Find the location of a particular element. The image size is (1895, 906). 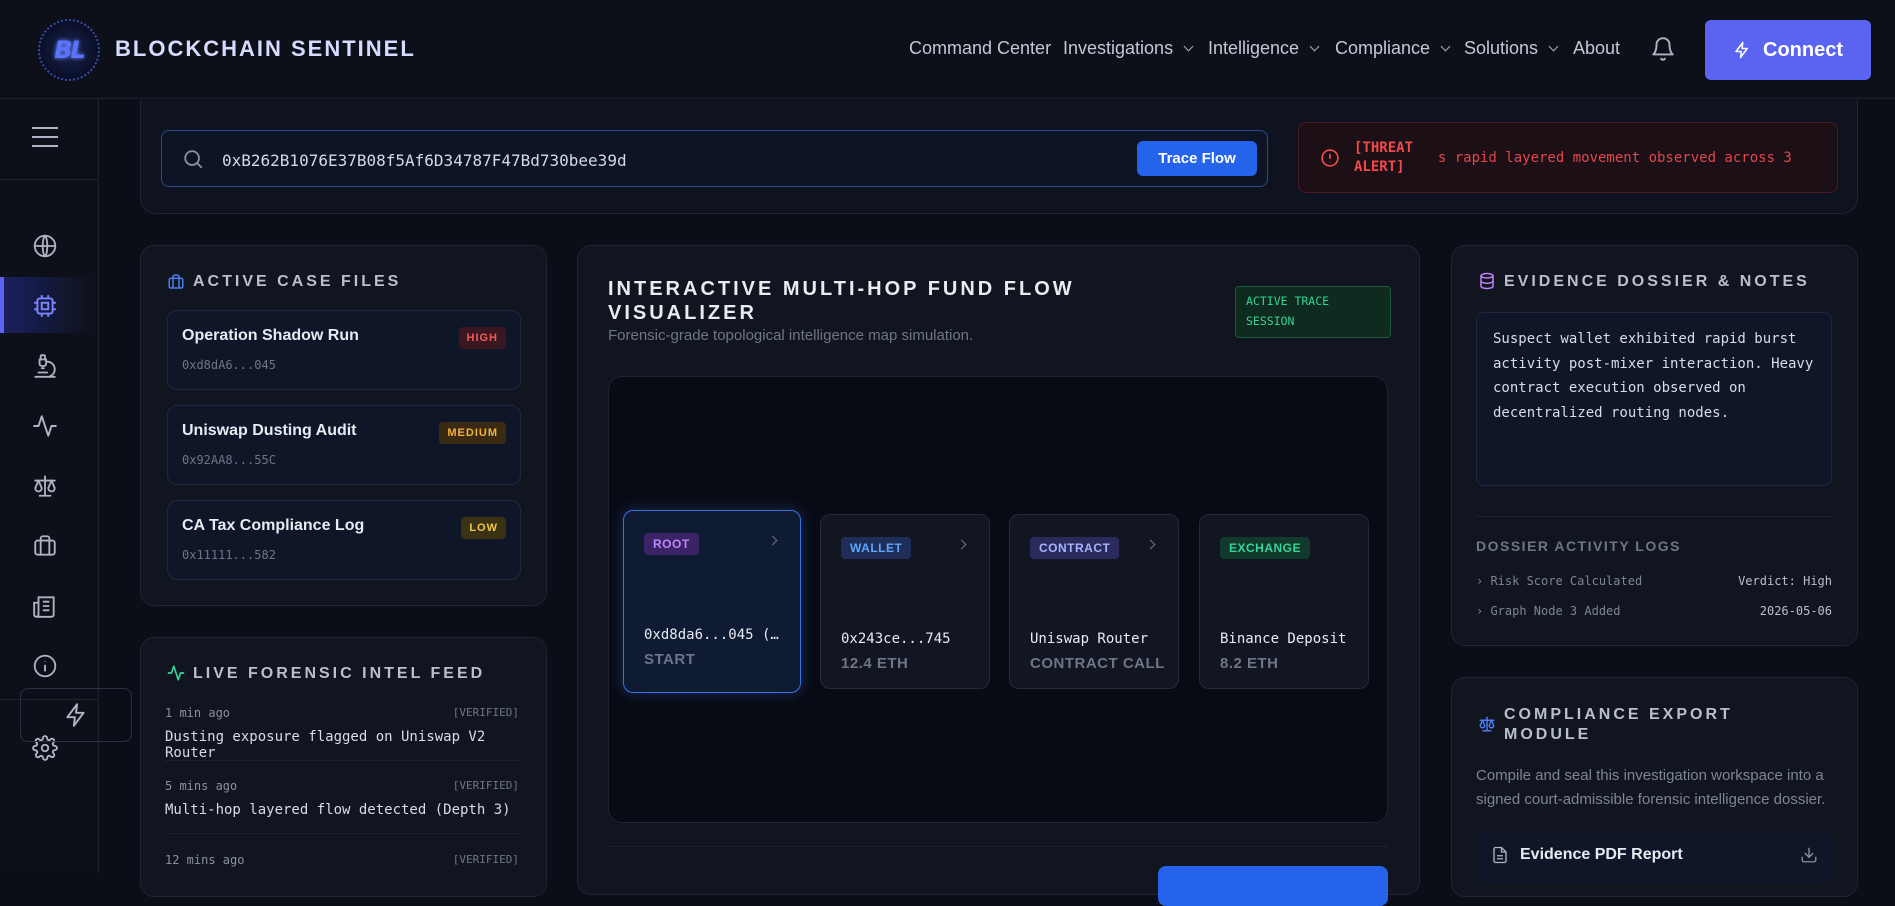

logs-title: DOSSIER ACTIVITY LOGS is located at coordinates (1578, 546).